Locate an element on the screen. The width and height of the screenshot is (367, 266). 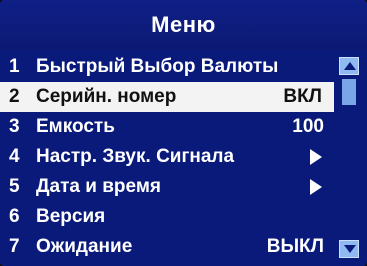
menu-item-number: 3 is located at coordinates (14, 126).